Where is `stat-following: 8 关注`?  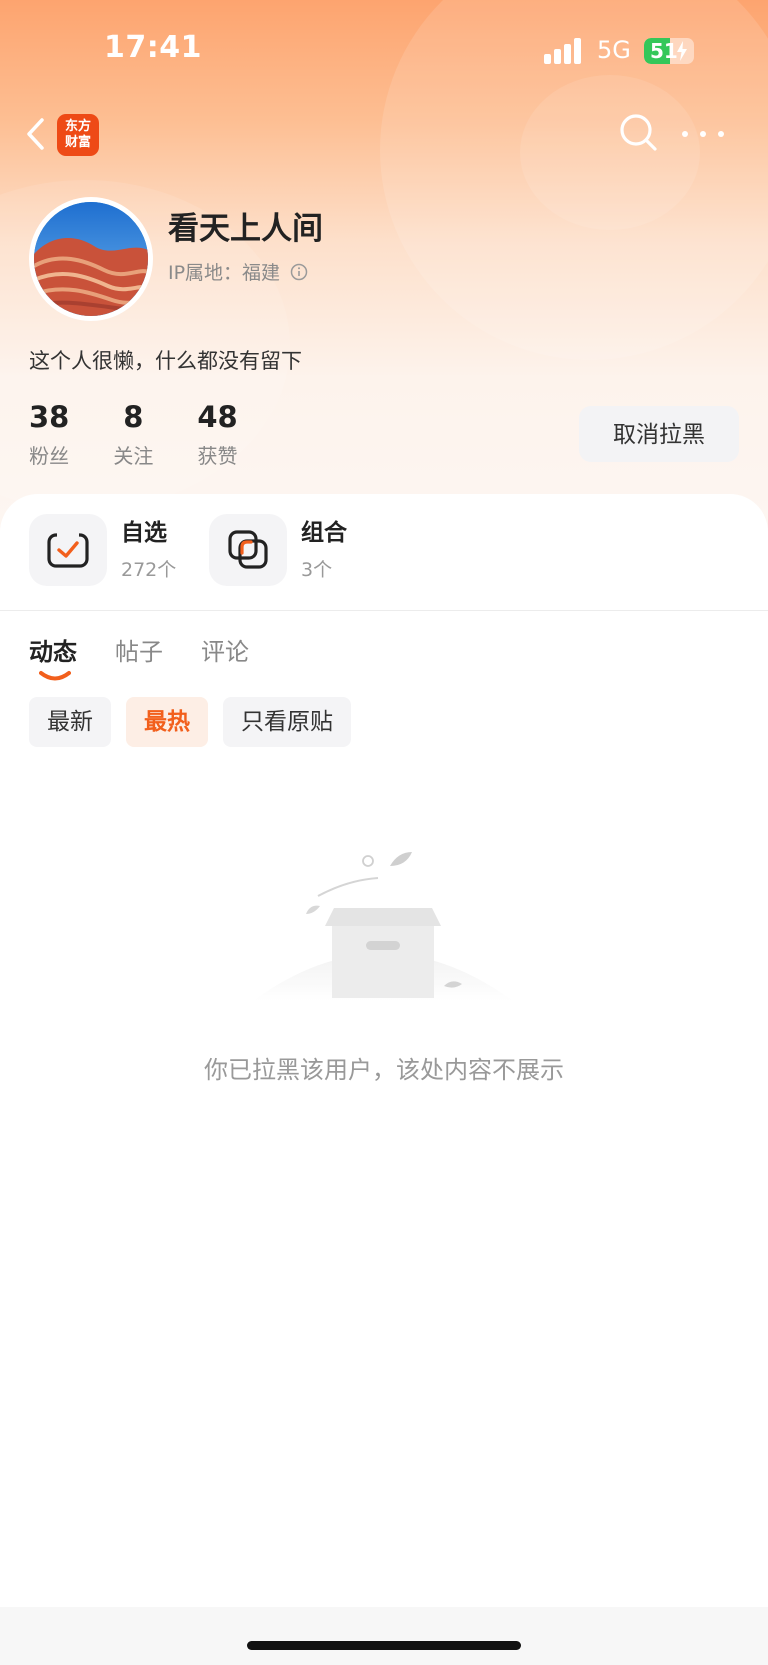 stat-following: 8 关注 is located at coordinates (133, 434).